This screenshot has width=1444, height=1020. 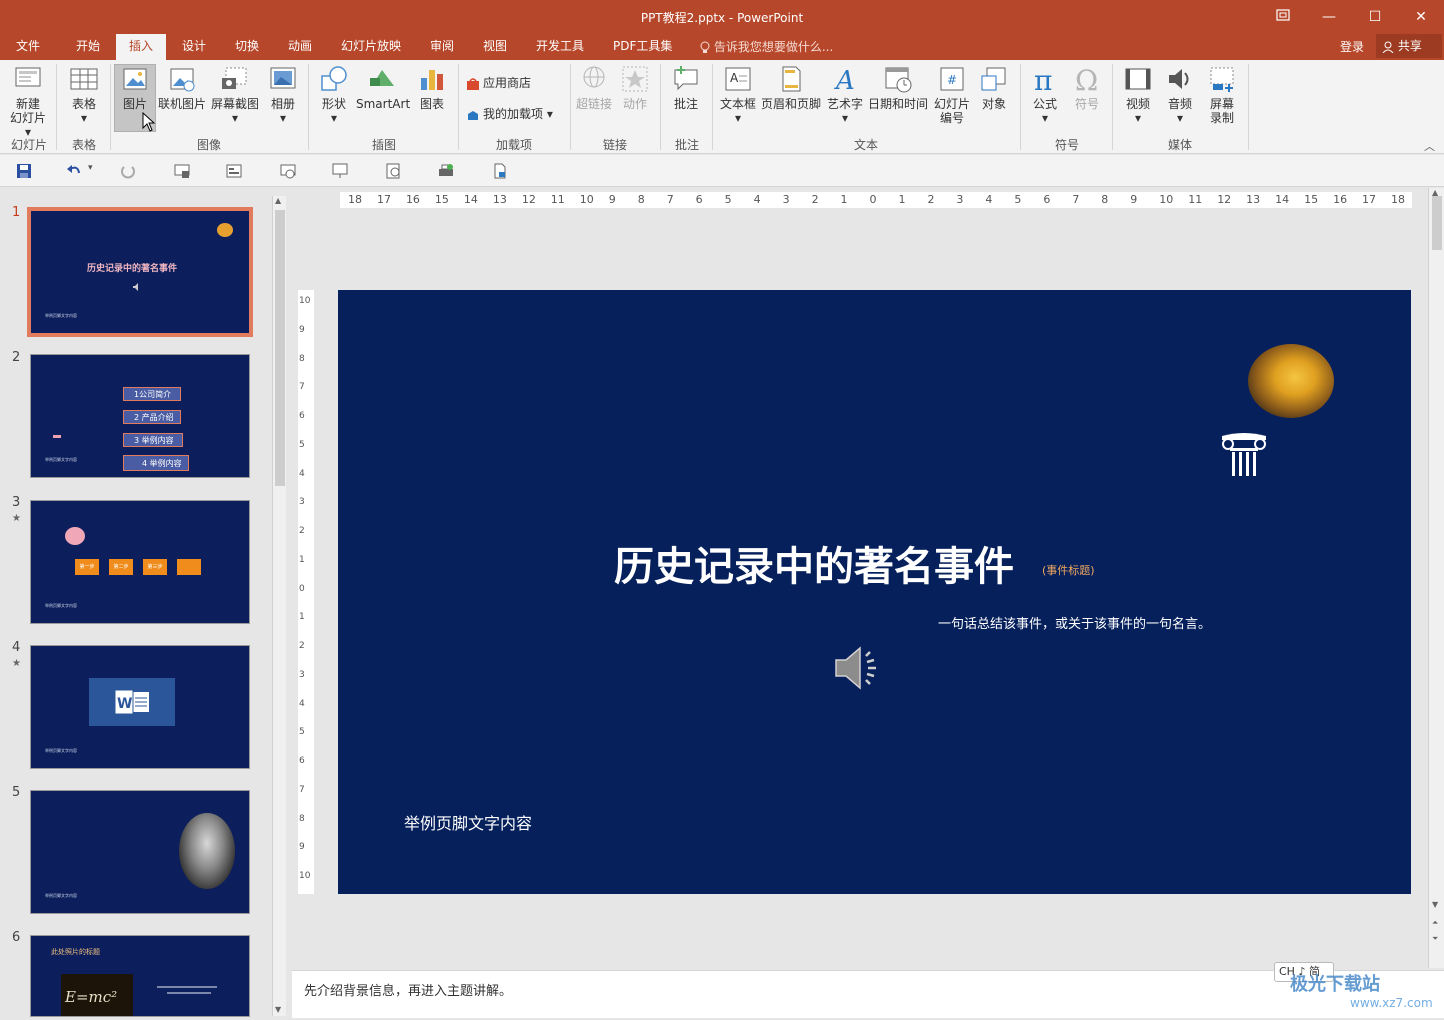 I want to click on action-label: 动作, so click(x=634, y=104).